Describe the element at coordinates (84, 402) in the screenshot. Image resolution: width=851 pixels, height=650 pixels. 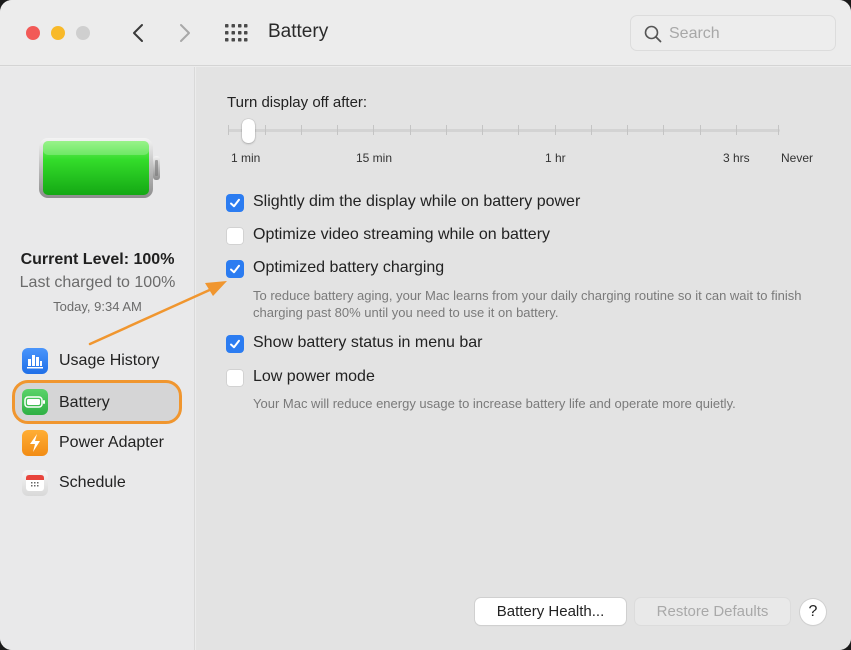
I see `sidebar-item-label: Battery` at that location.